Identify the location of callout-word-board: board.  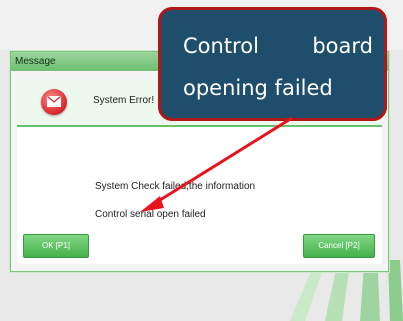
(342, 46).